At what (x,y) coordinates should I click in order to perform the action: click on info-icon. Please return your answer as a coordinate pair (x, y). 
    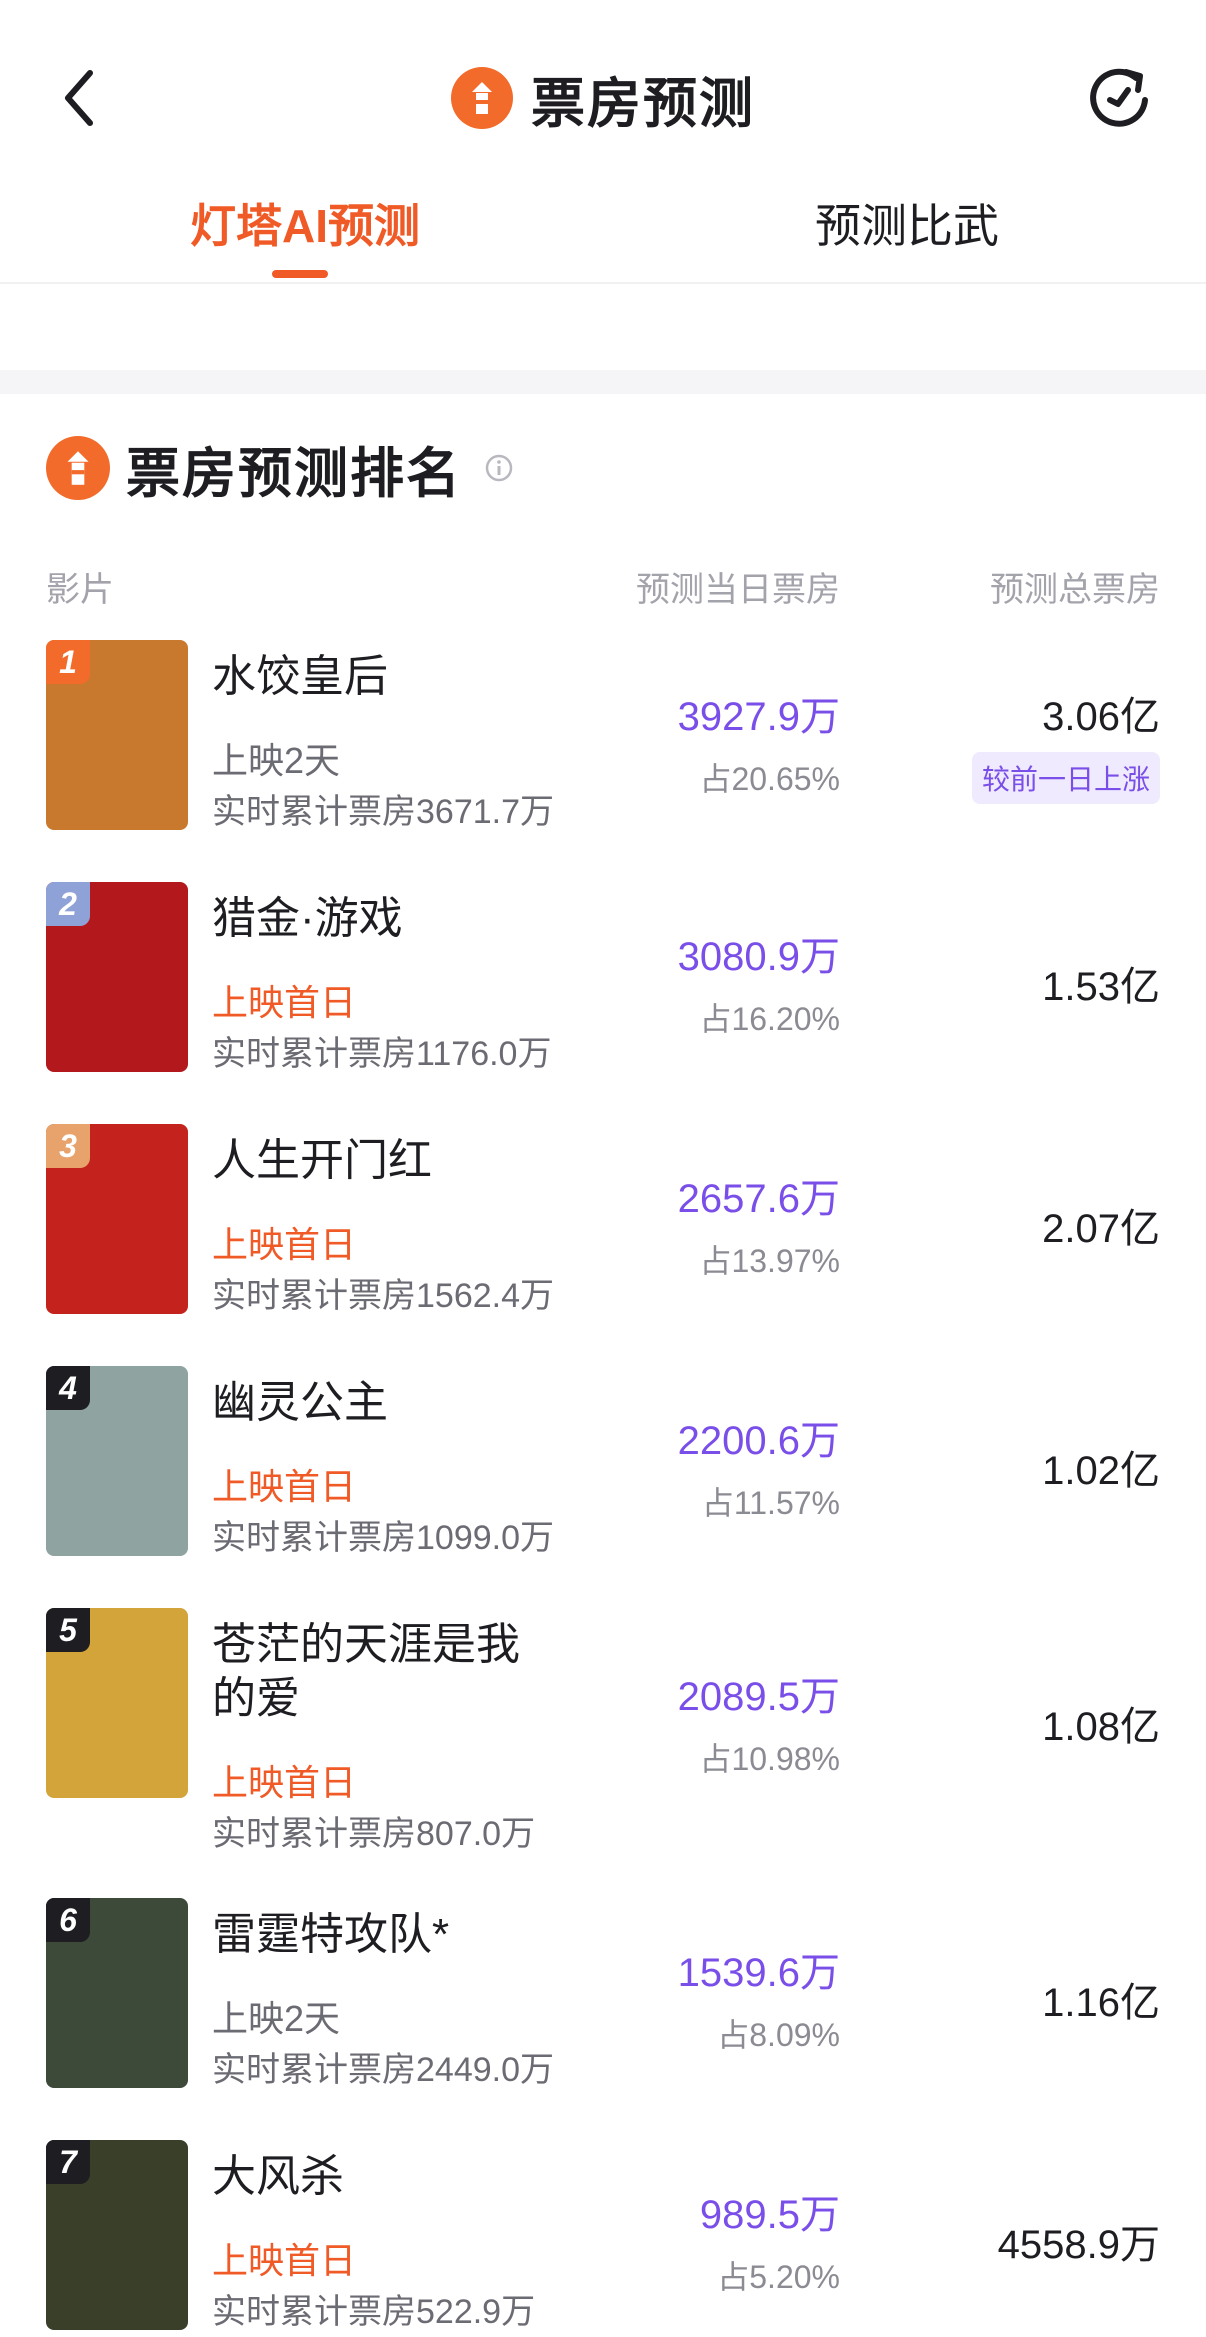
    Looking at the image, I should click on (499, 468).